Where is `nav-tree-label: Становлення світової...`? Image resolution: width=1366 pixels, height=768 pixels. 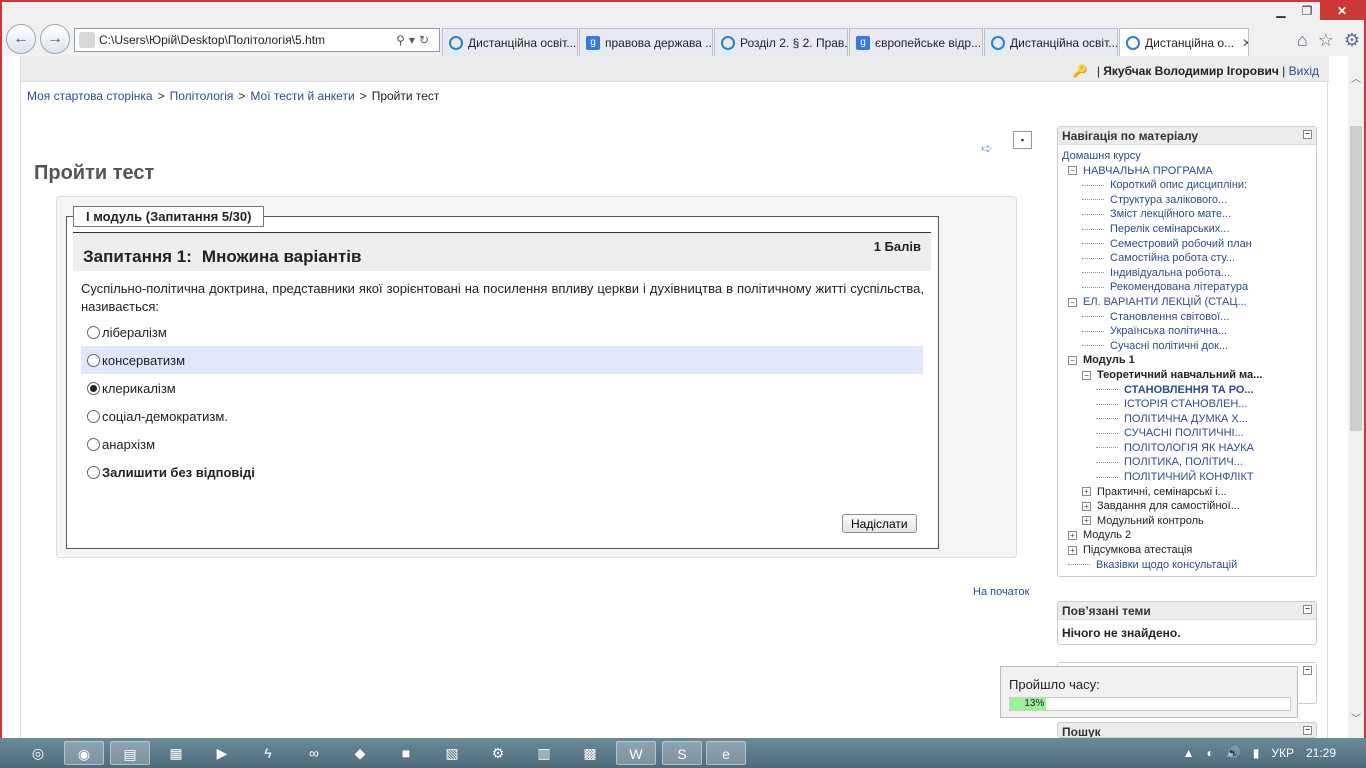
nav-tree-label: Становлення світової... is located at coordinates (1169, 317).